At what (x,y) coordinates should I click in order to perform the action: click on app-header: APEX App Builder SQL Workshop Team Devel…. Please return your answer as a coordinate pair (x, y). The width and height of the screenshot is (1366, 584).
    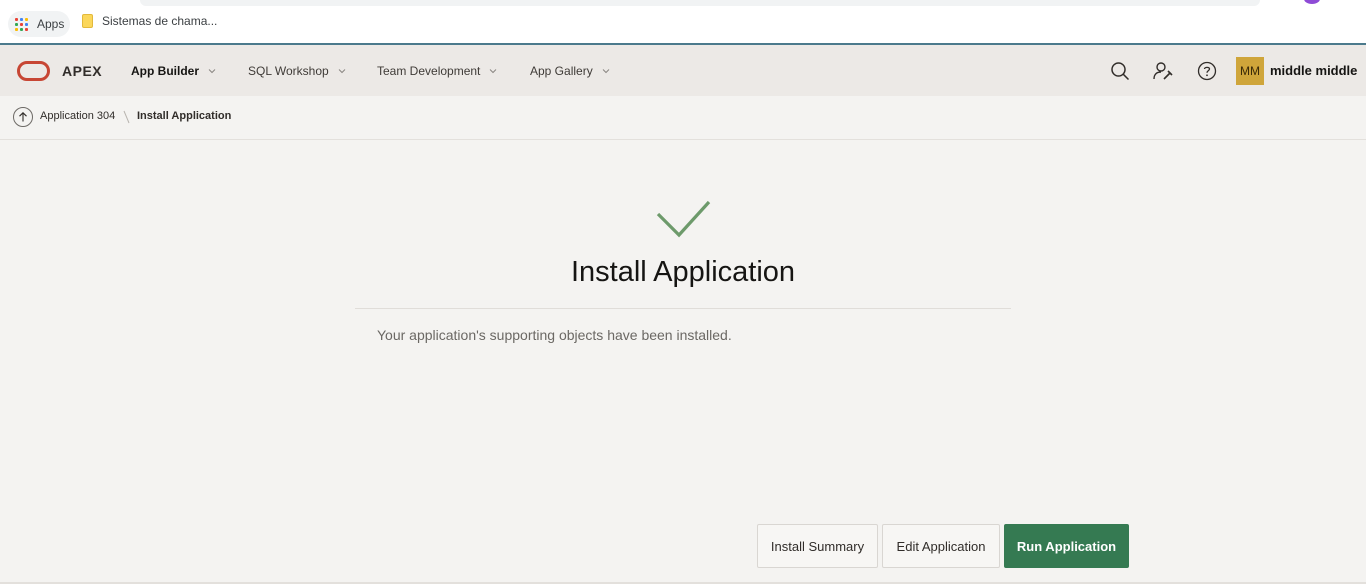
    Looking at the image, I should click on (683, 69).